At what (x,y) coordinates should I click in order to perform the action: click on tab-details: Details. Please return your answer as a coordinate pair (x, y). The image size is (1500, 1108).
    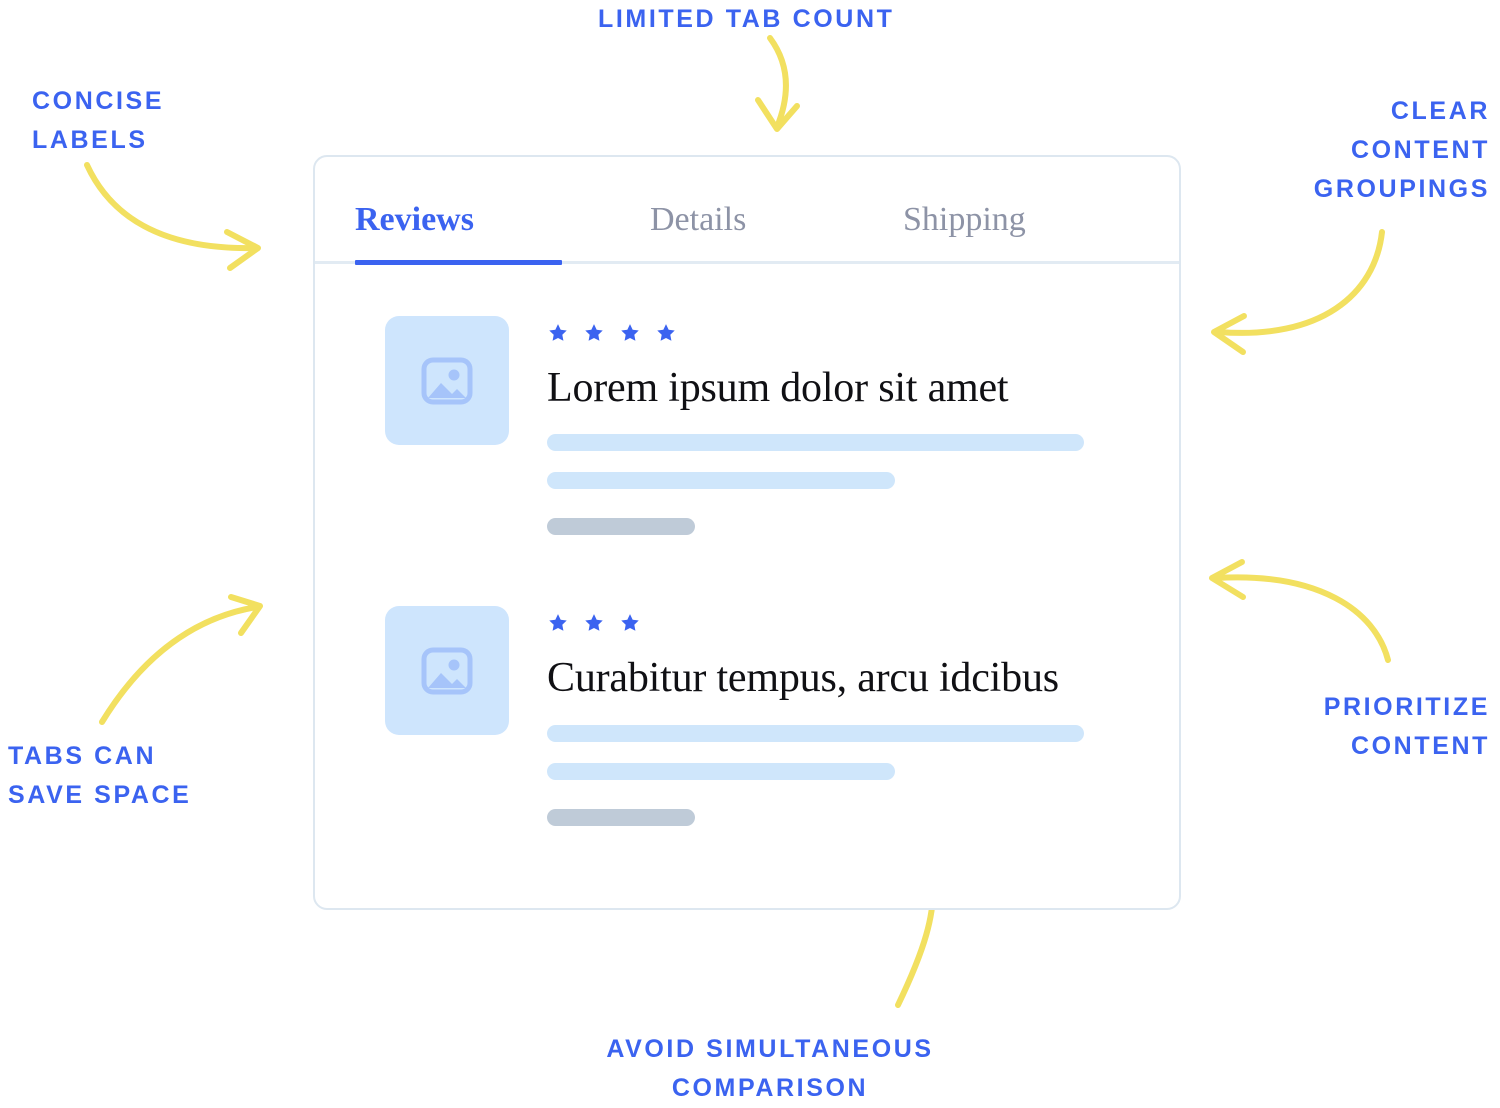
    Looking at the image, I should click on (698, 220).